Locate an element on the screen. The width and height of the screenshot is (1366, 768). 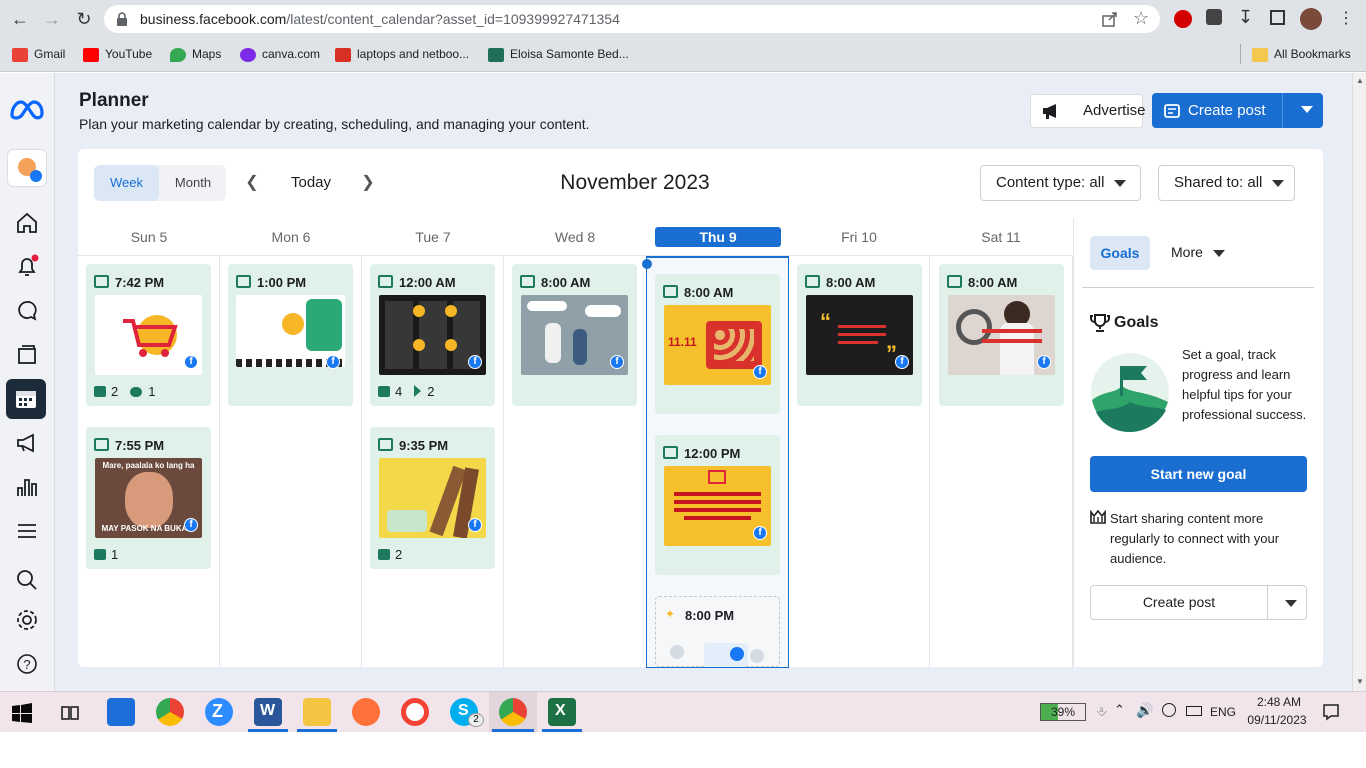
tab-more: More is located at coordinates (1198, 252).